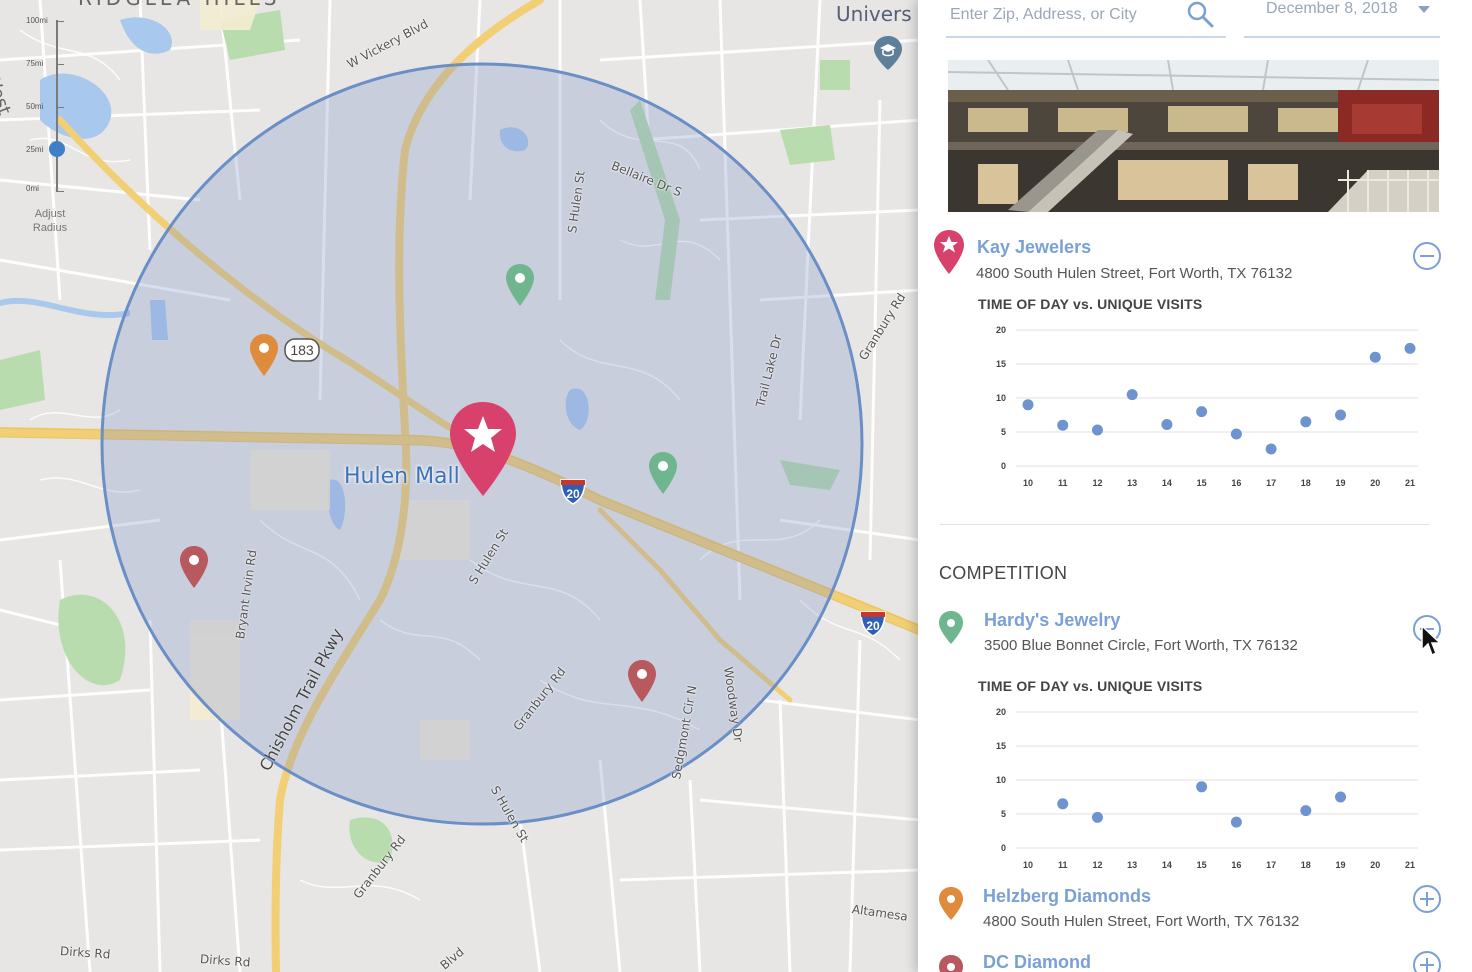  I want to click on chevron-down-icon, so click(1424, 9).